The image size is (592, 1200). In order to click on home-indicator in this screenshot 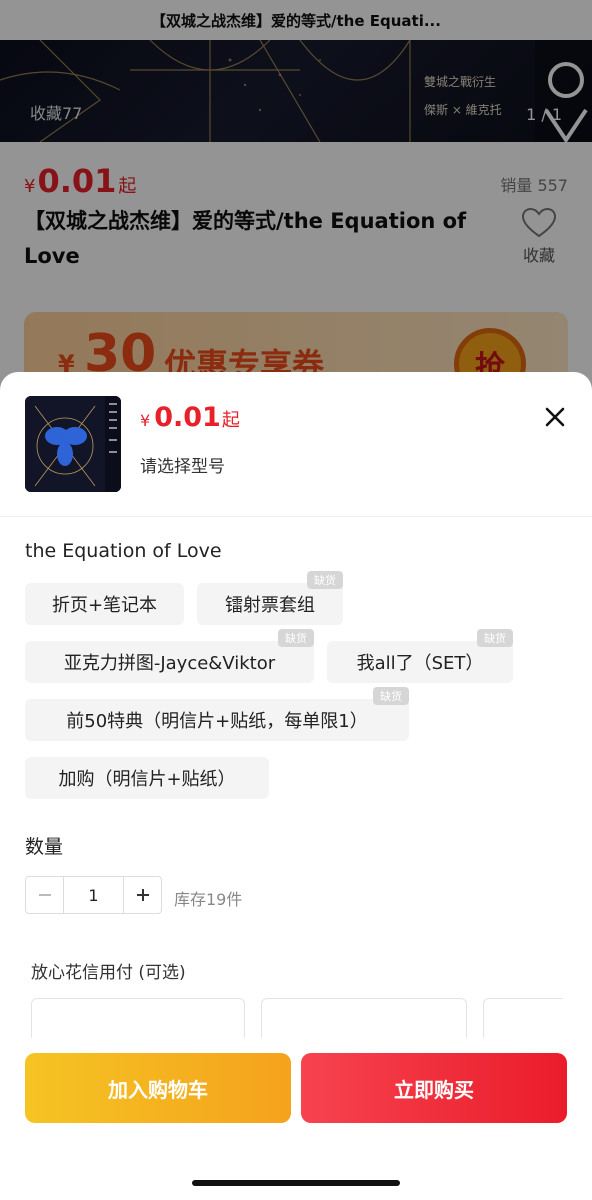, I will do `click(296, 1183)`.